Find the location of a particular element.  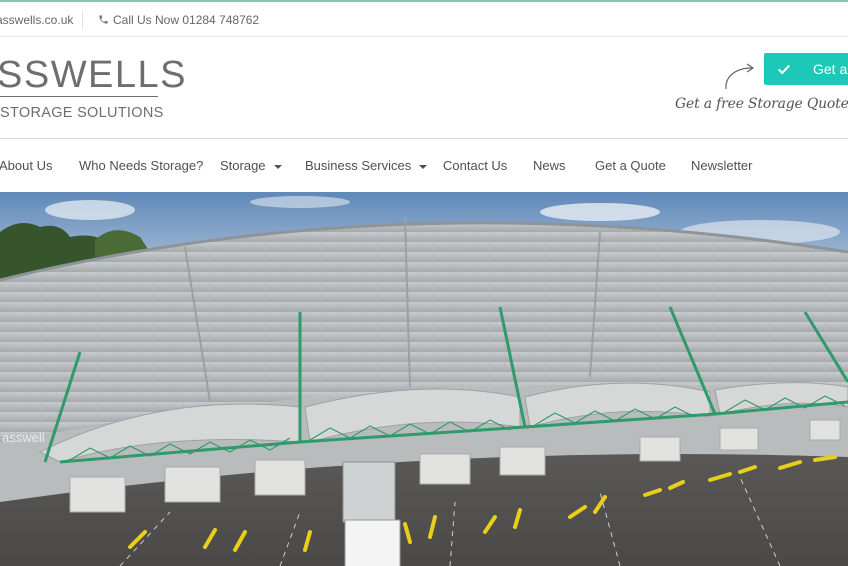

nav-about-us: About Us is located at coordinates (26, 165).